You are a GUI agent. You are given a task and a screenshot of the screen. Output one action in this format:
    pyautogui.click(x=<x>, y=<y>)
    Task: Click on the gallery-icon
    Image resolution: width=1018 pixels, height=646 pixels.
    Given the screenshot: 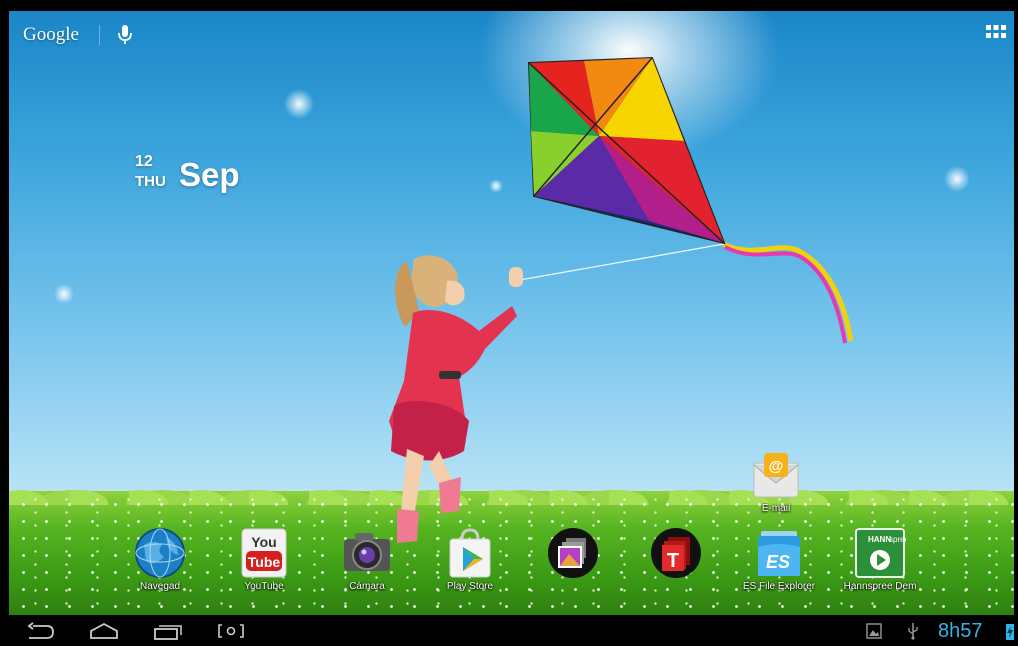 What is the action you would take?
    pyautogui.click(x=573, y=553)
    